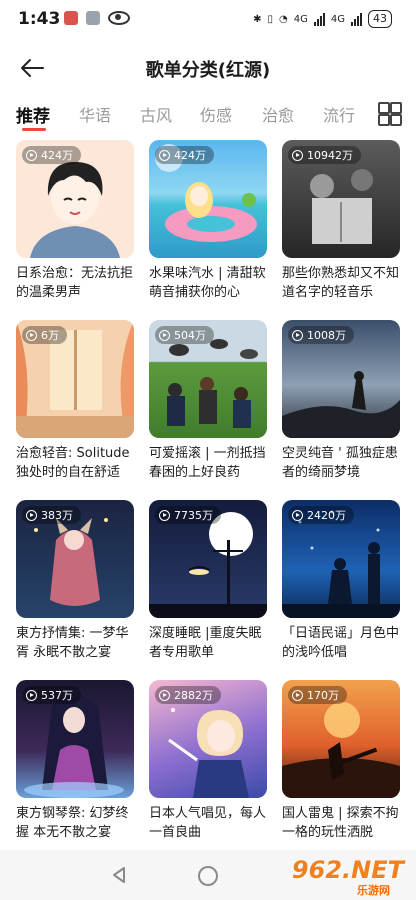  I want to click on playlist-title: 日本人气唱见，每人一首良曲, so click(208, 823).